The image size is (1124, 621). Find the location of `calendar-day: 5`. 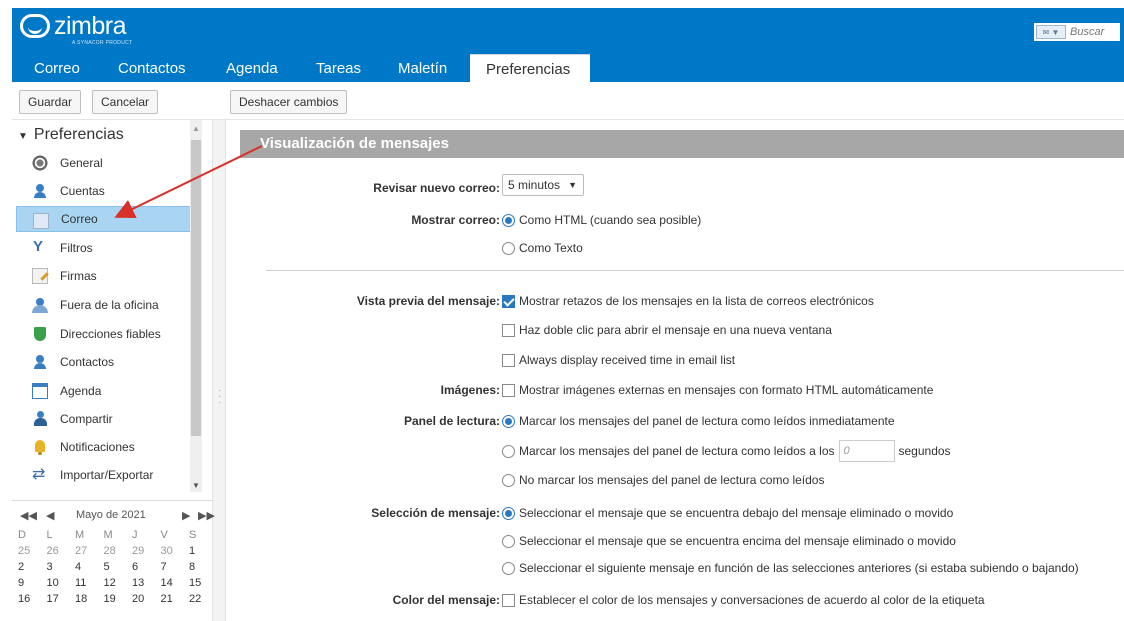

calendar-day: 5 is located at coordinates (118, 569).